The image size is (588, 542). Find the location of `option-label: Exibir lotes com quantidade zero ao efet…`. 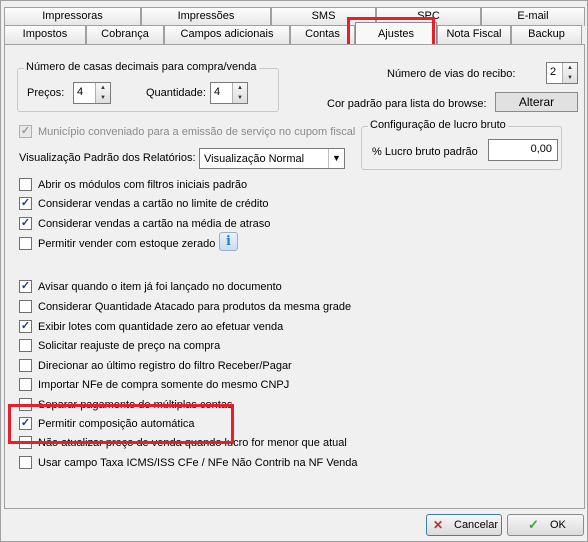

option-label: Exibir lotes com quantidade zero ao efet… is located at coordinates (161, 326).